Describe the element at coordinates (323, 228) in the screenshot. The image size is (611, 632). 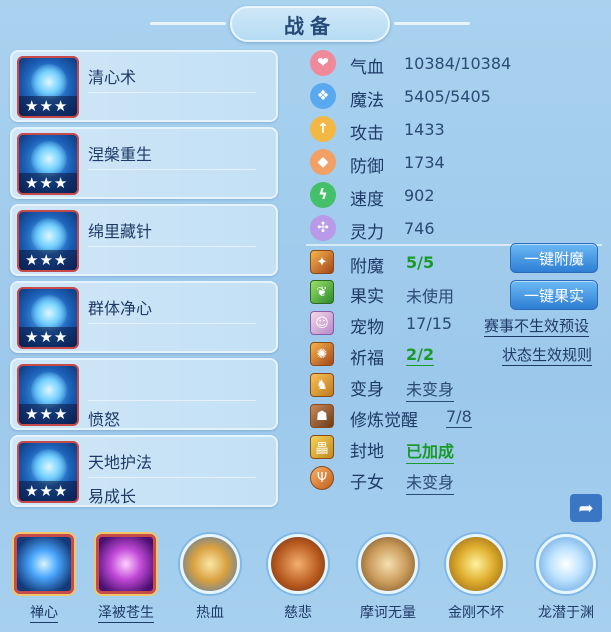
I see `spirit-icon: ✣` at that location.